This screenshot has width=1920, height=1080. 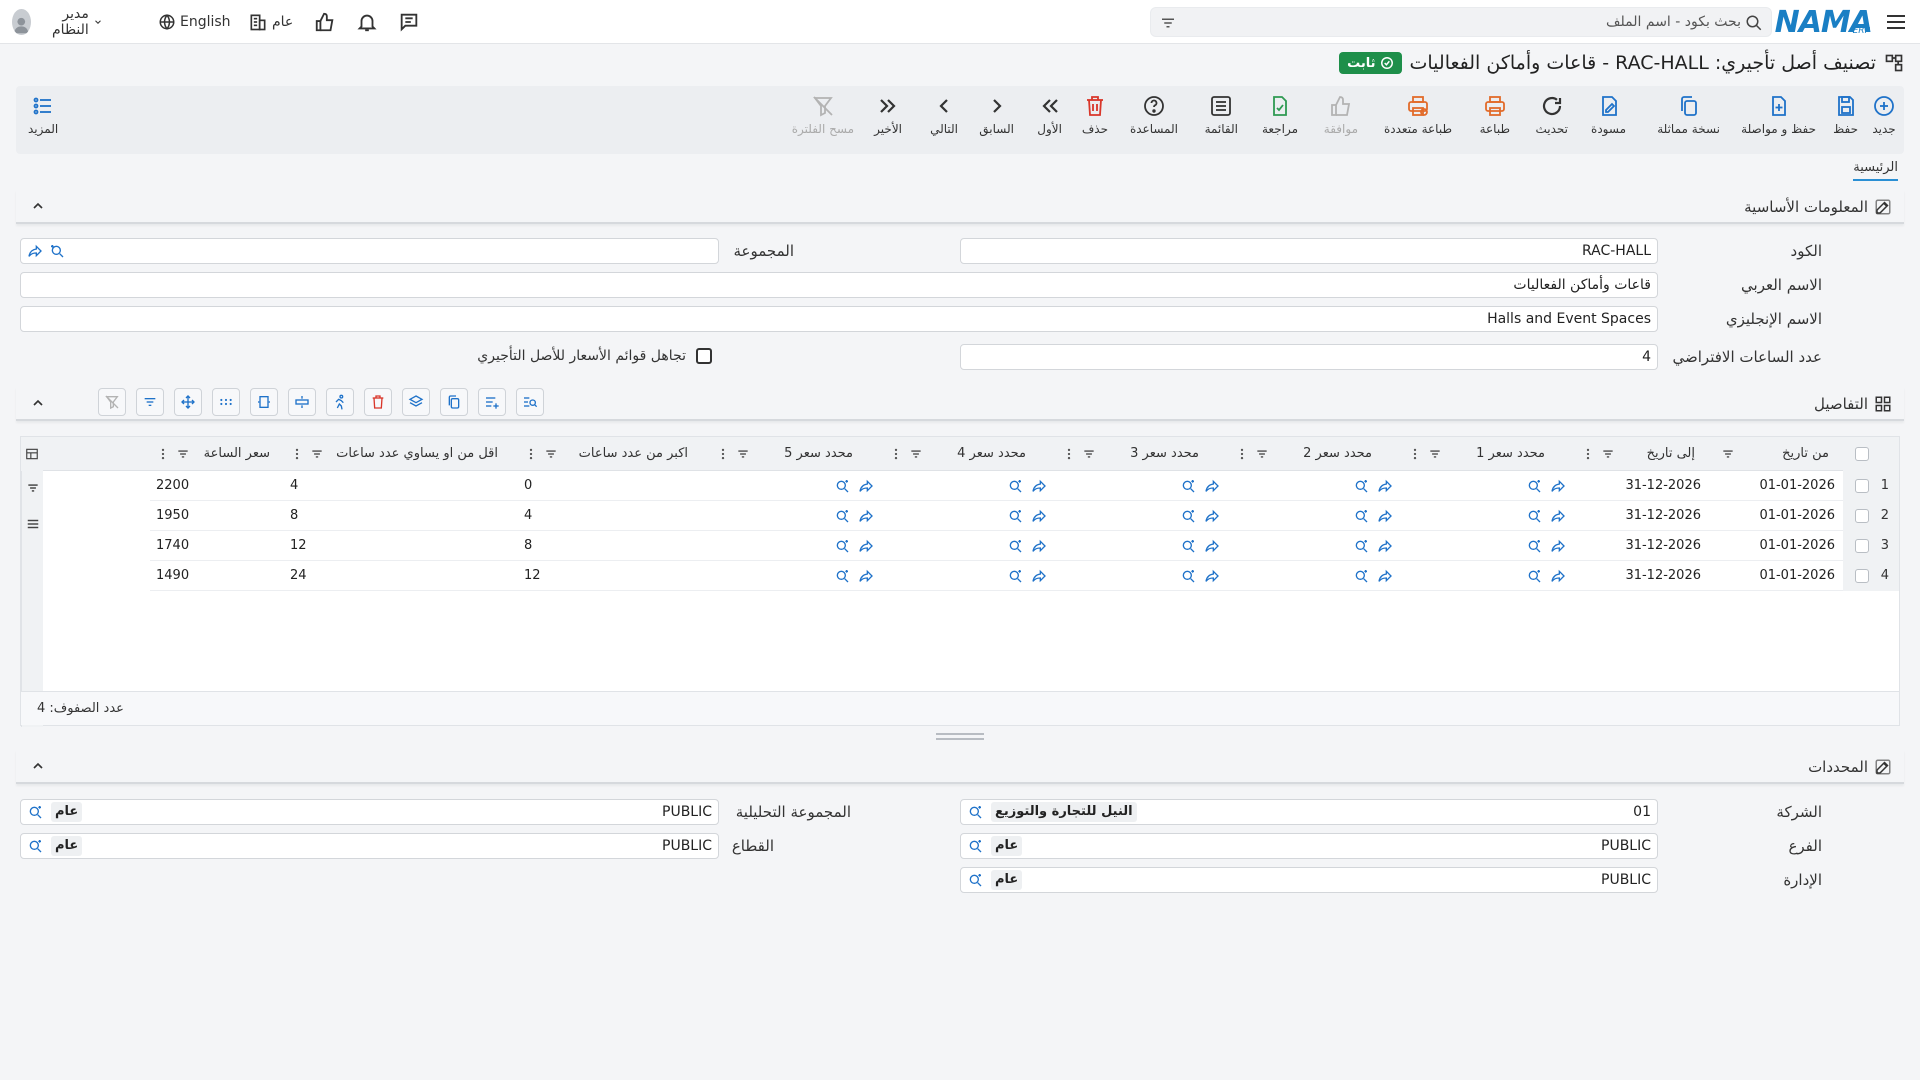 I want to click on save-continue-button: حفظ و مواصلة, so click(x=1778, y=121).